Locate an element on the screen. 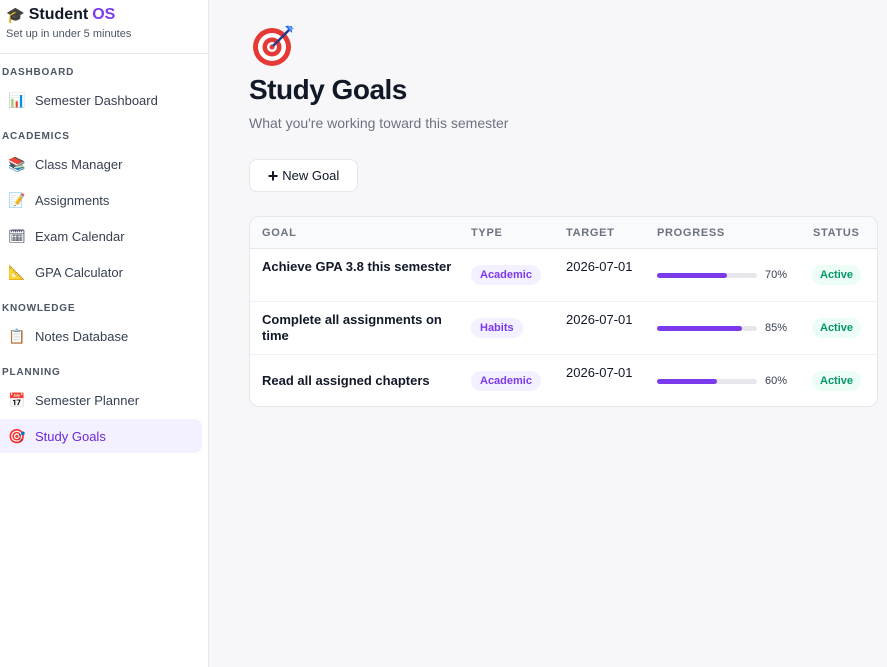  clipboard-icon: 📋 is located at coordinates (17, 335).